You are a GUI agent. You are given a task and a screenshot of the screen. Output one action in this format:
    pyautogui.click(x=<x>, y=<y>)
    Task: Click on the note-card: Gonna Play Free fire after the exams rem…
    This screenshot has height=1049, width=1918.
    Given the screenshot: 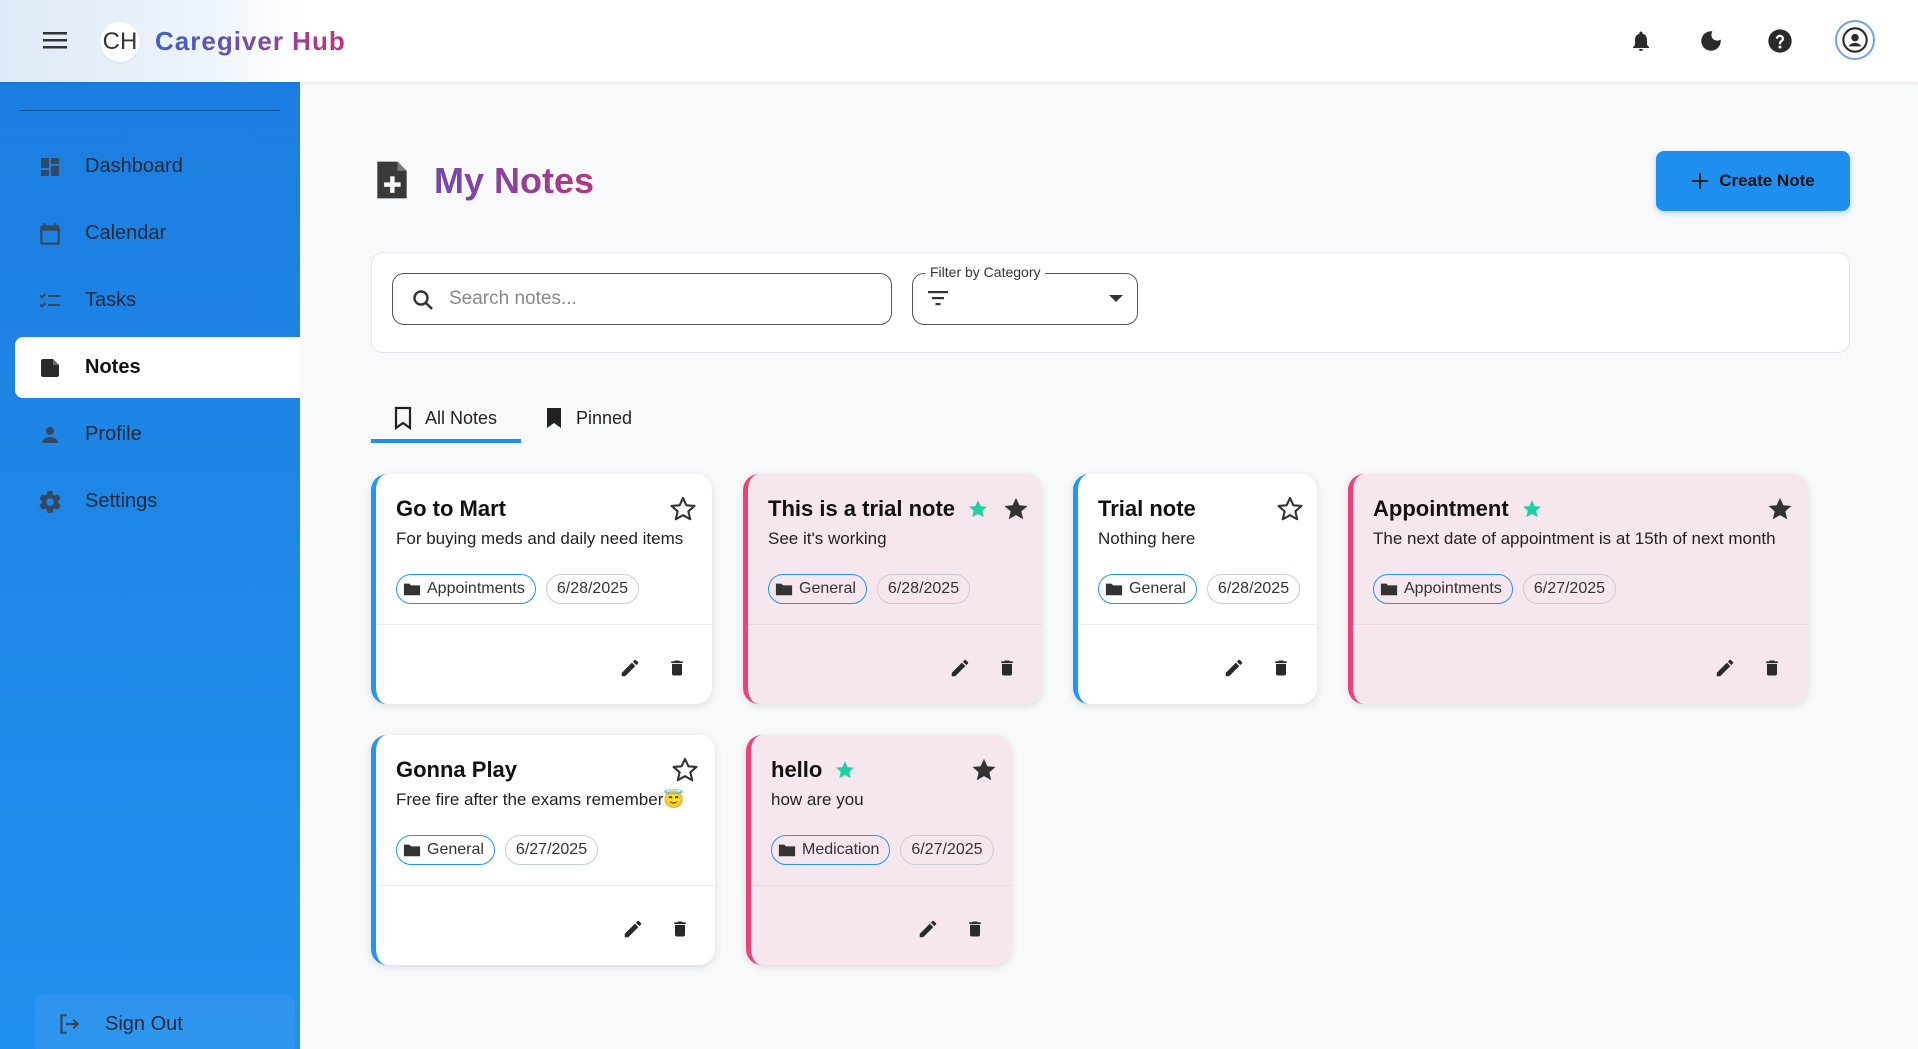 What is the action you would take?
    pyautogui.click(x=543, y=850)
    